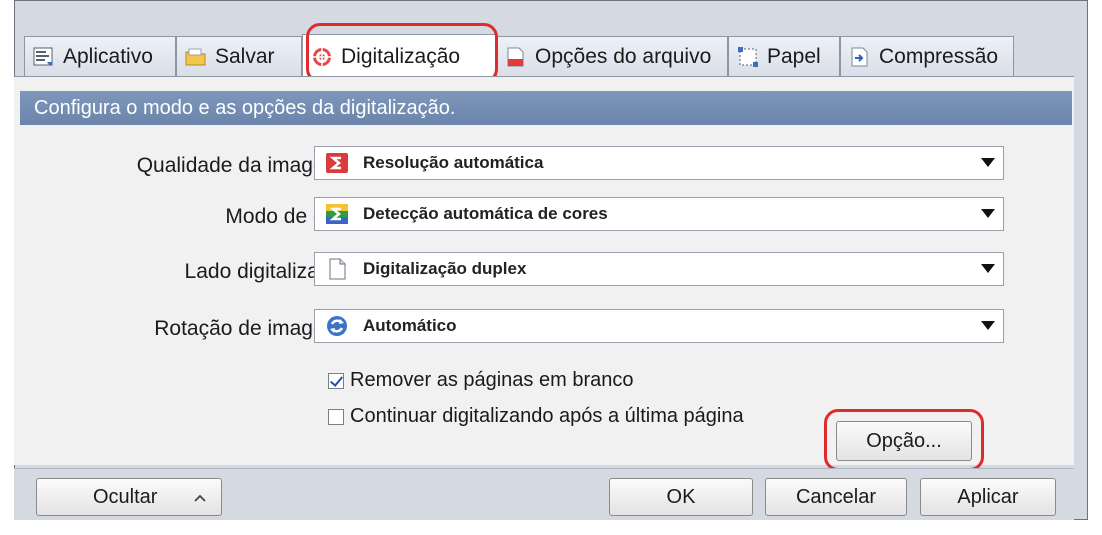 The height and width of the screenshot is (535, 1102). What do you see at coordinates (108, 56) in the screenshot?
I see `tab-label: Aplicativo` at bounding box center [108, 56].